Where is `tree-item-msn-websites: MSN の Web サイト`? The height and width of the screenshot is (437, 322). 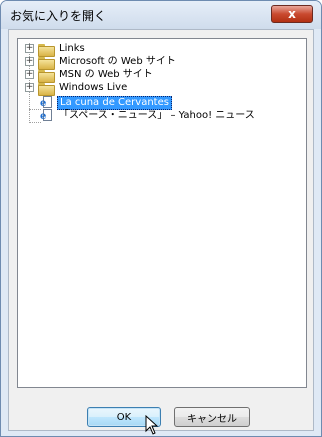
tree-item-msn-websites: MSN の Web サイト is located at coordinates (96, 75).